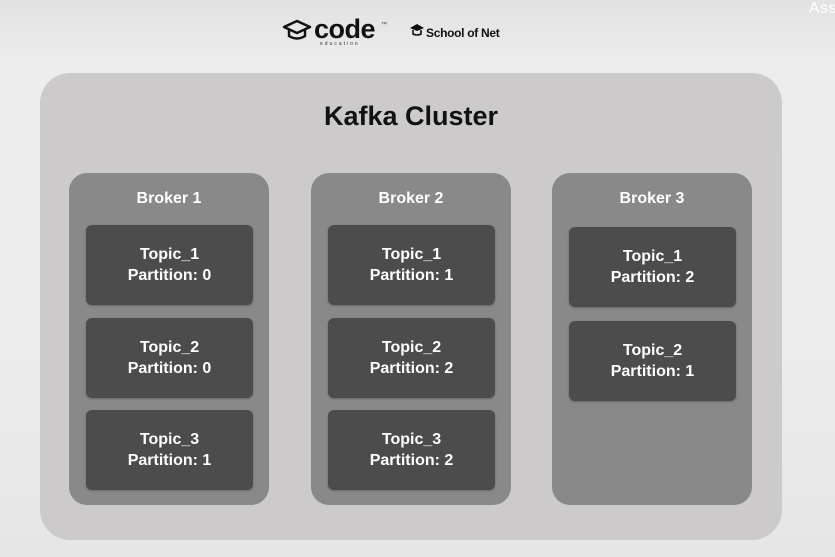  Describe the element at coordinates (411, 198) in the screenshot. I see `broker-title: Broker 2` at that location.